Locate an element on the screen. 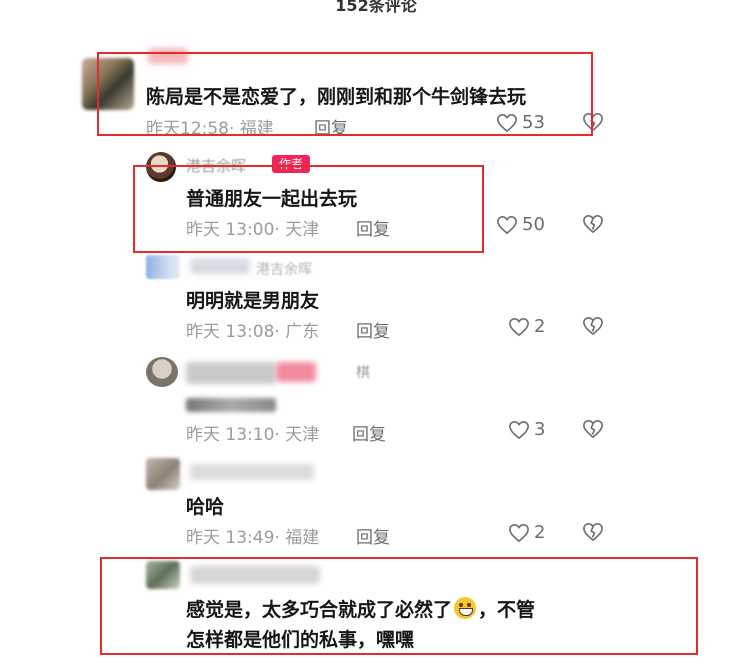  comment-text-blurred is located at coordinates (231, 405).